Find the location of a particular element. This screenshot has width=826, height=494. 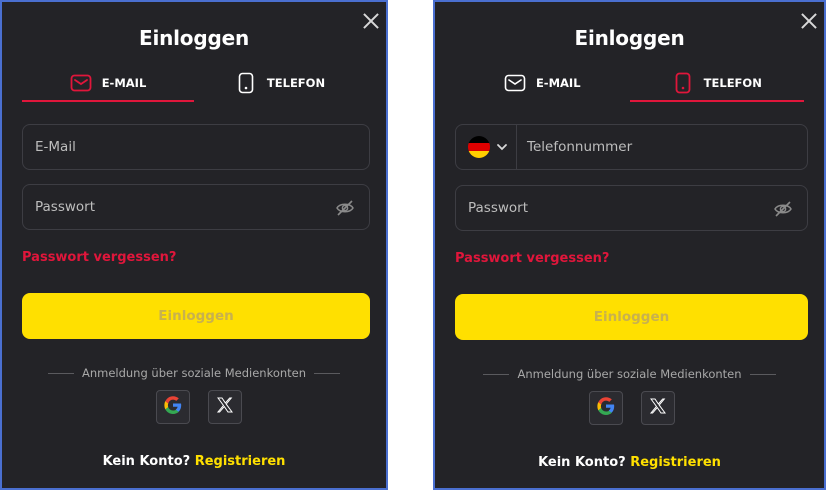

germany-flag-icon is located at coordinates (479, 147).